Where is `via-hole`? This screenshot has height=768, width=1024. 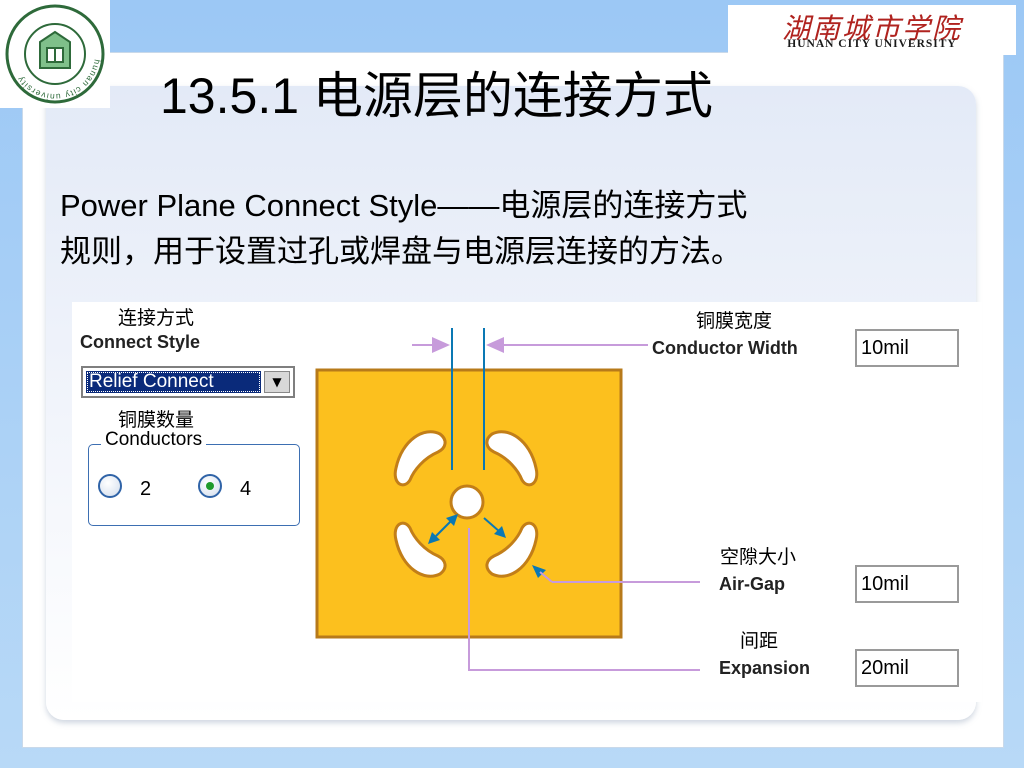 via-hole is located at coordinates (467, 502).